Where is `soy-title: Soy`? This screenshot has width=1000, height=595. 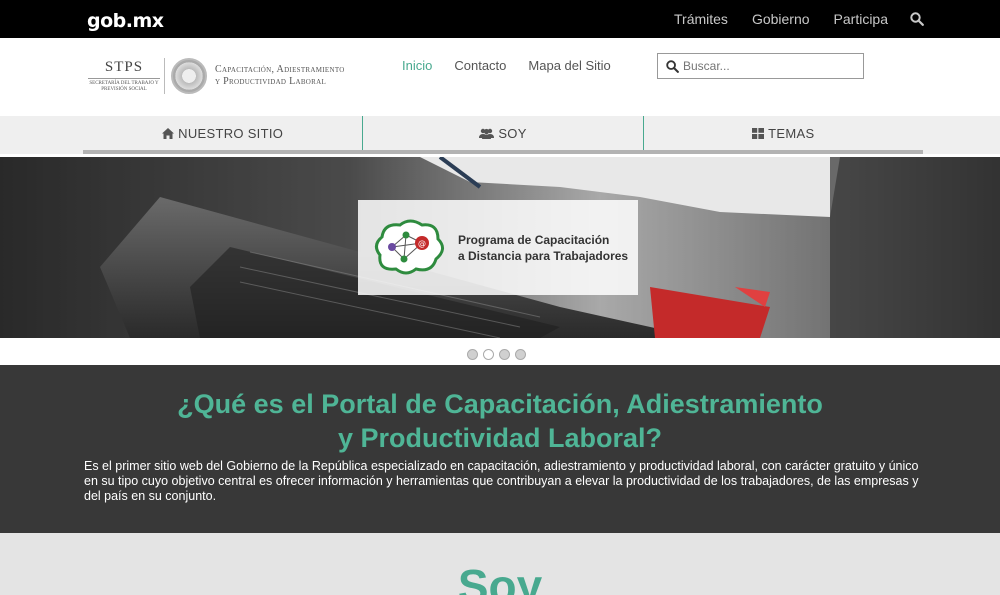
soy-title: Soy is located at coordinates (500, 577).